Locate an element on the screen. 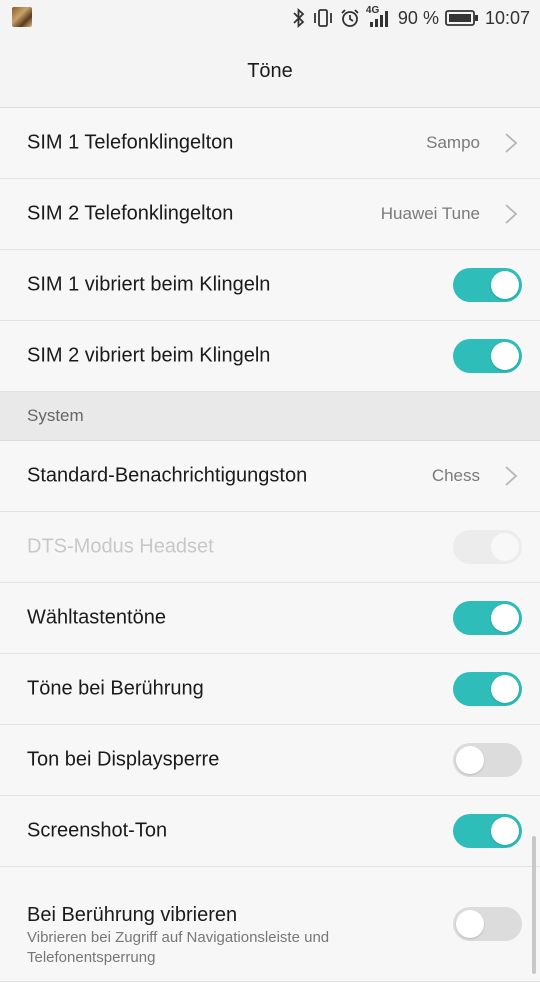  row-value: Chess is located at coordinates (455, 475).